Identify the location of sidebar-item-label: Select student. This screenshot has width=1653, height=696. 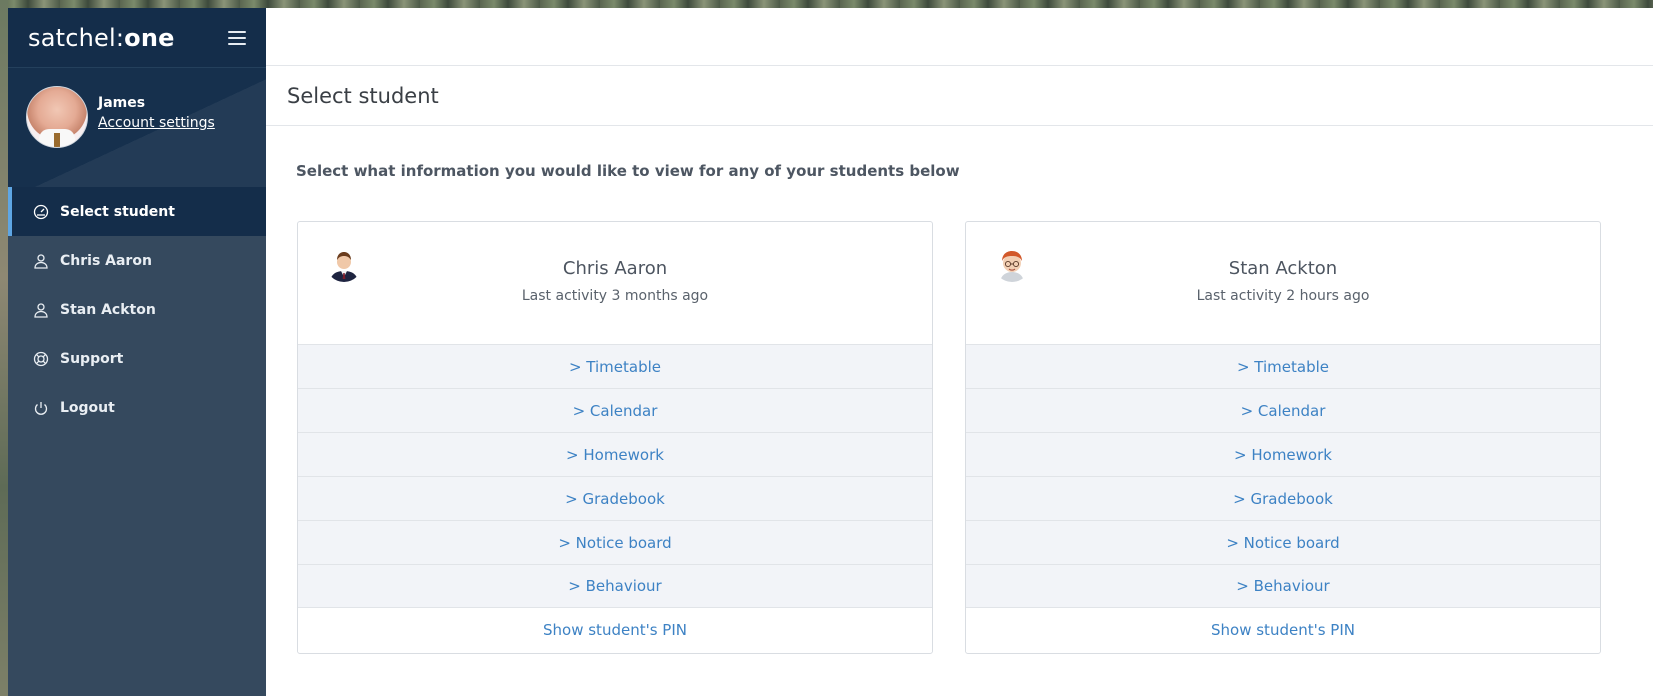
(117, 211).